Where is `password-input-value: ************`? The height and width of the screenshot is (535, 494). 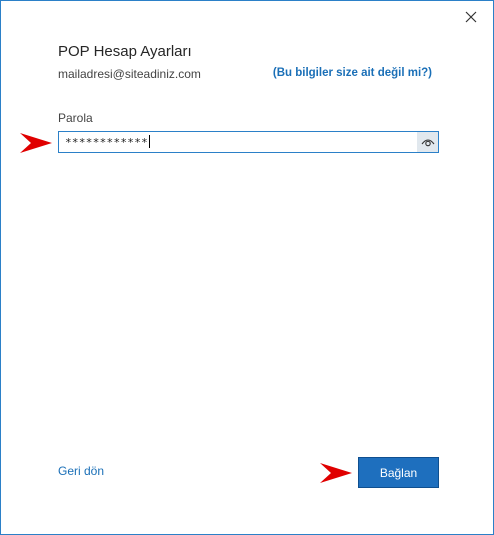
password-input-value: ************ is located at coordinates (108, 142).